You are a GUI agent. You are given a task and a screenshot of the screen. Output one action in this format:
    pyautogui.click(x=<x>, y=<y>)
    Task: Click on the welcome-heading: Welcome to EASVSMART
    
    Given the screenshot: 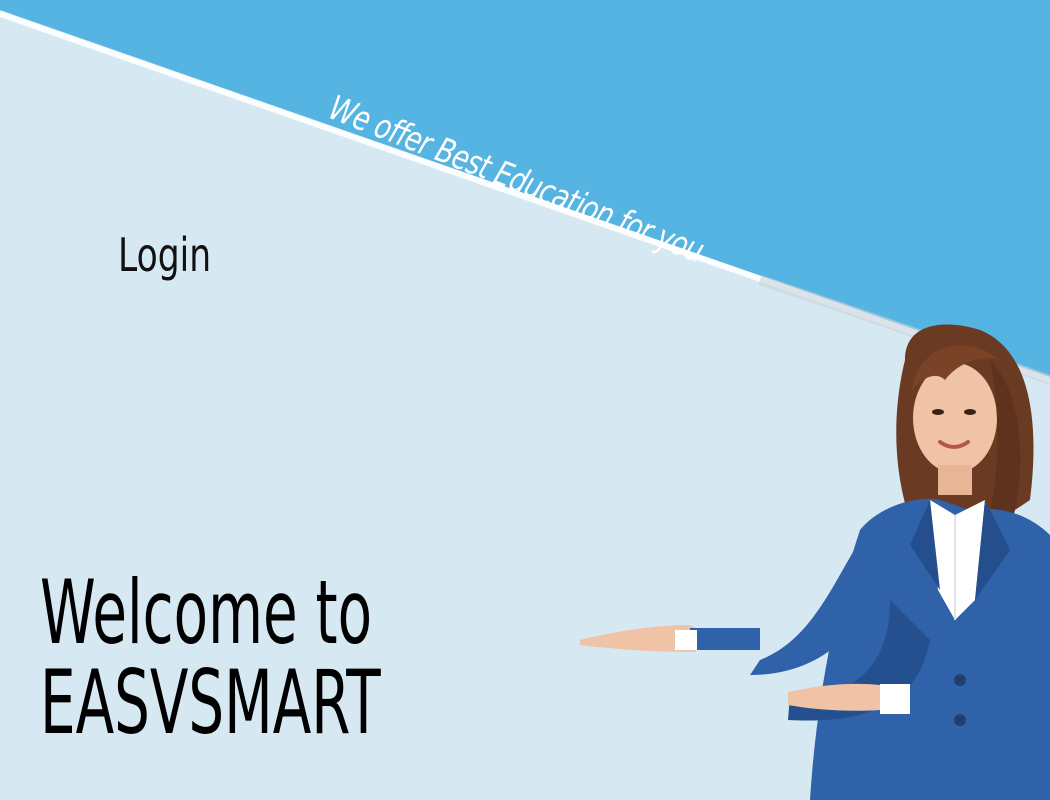 What is the action you would take?
    pyautogui.click(x=210, y=658)
    